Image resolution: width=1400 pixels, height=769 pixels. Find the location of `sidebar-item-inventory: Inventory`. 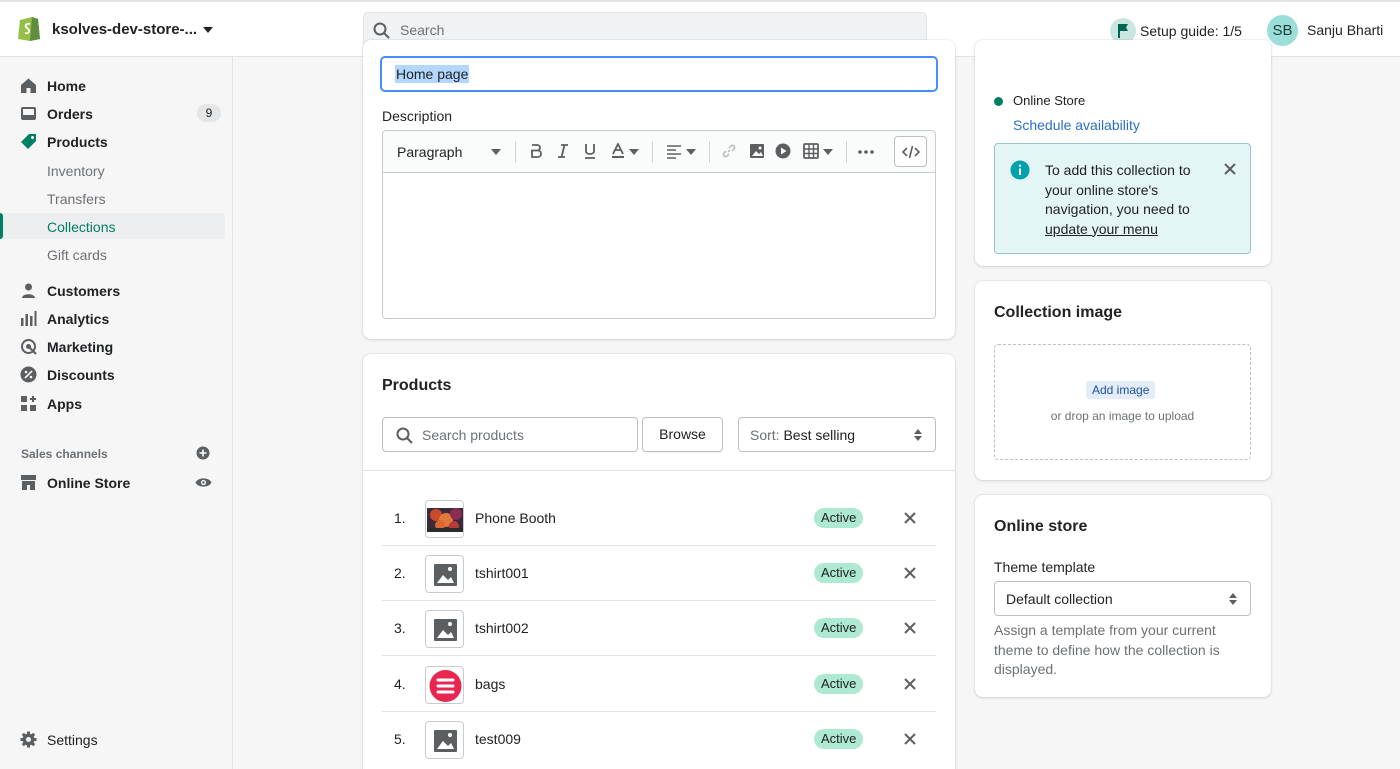

sidebar-item-inventory: Inventory is located at coordinates (112, 170).